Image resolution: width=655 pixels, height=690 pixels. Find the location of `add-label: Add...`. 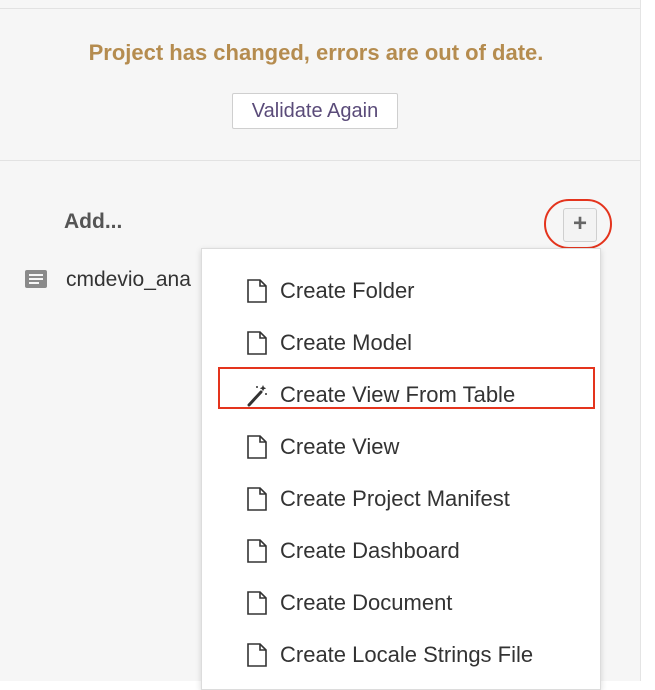

add-label: Add... is located at coordinates (93, 221).